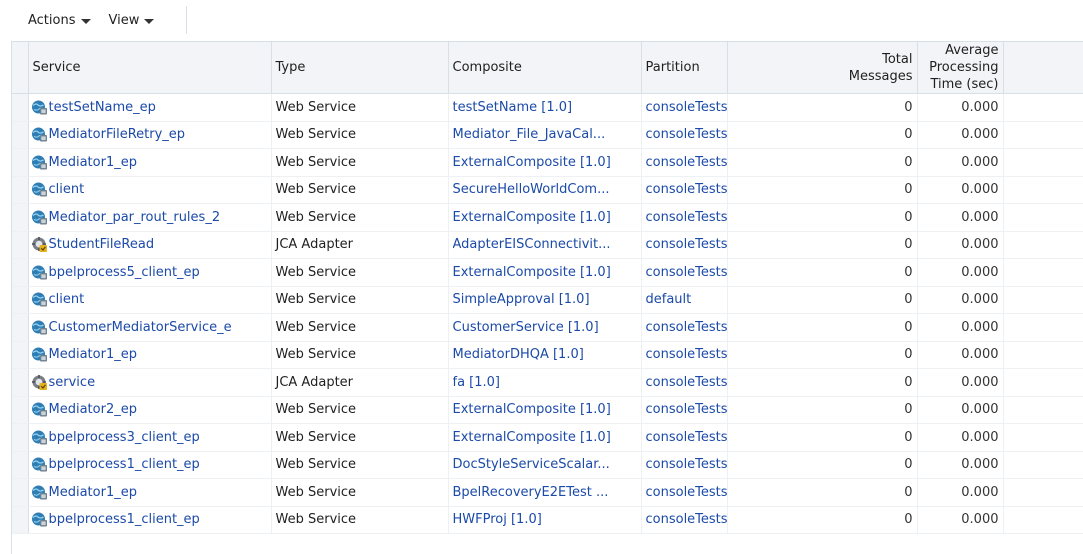  I want to click on actions-menu: Actions, so click(59, 20).